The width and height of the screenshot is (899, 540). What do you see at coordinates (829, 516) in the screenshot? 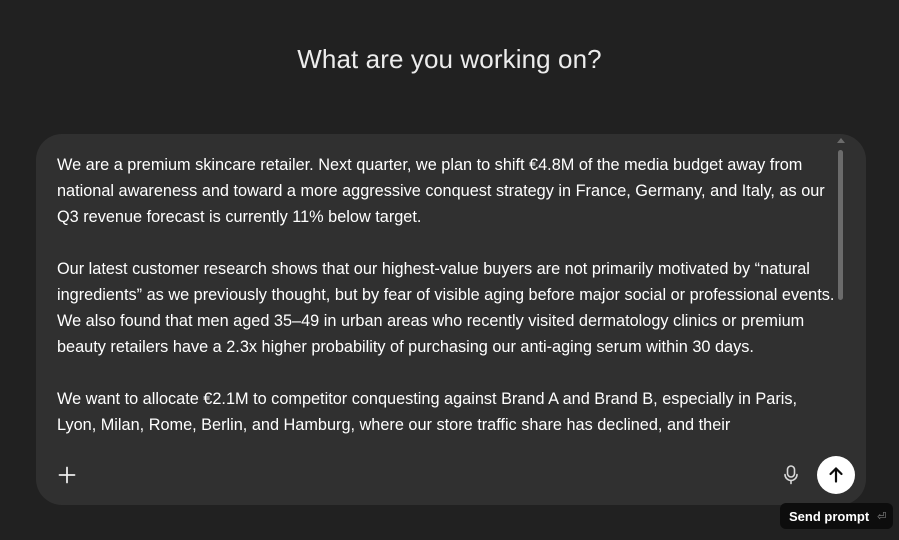
I see `tooltip-label: Send prompt` at bounding box center [829, 516].